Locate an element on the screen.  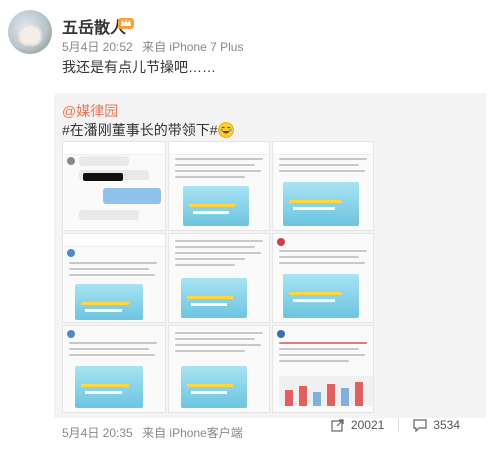
quoted-footer-meta: 5月4日 20:35 来自 iPhone客户端 is located at coordinates (152, 432).